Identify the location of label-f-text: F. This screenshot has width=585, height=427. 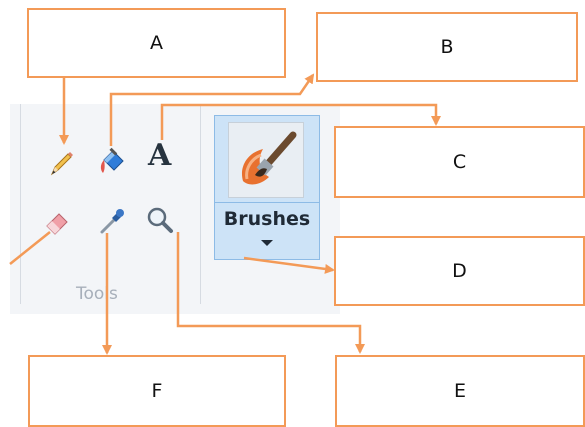
(157, 391).